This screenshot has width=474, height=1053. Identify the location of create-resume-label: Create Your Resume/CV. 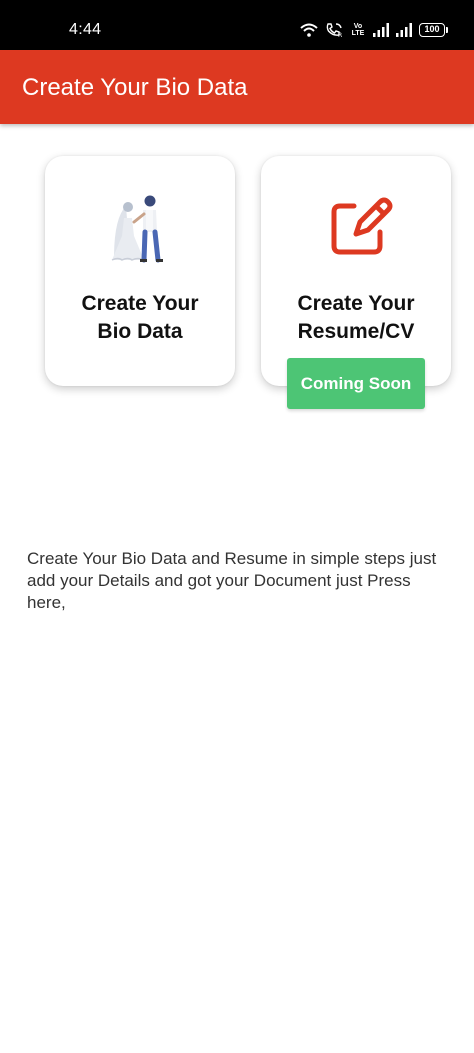
(356, 317).